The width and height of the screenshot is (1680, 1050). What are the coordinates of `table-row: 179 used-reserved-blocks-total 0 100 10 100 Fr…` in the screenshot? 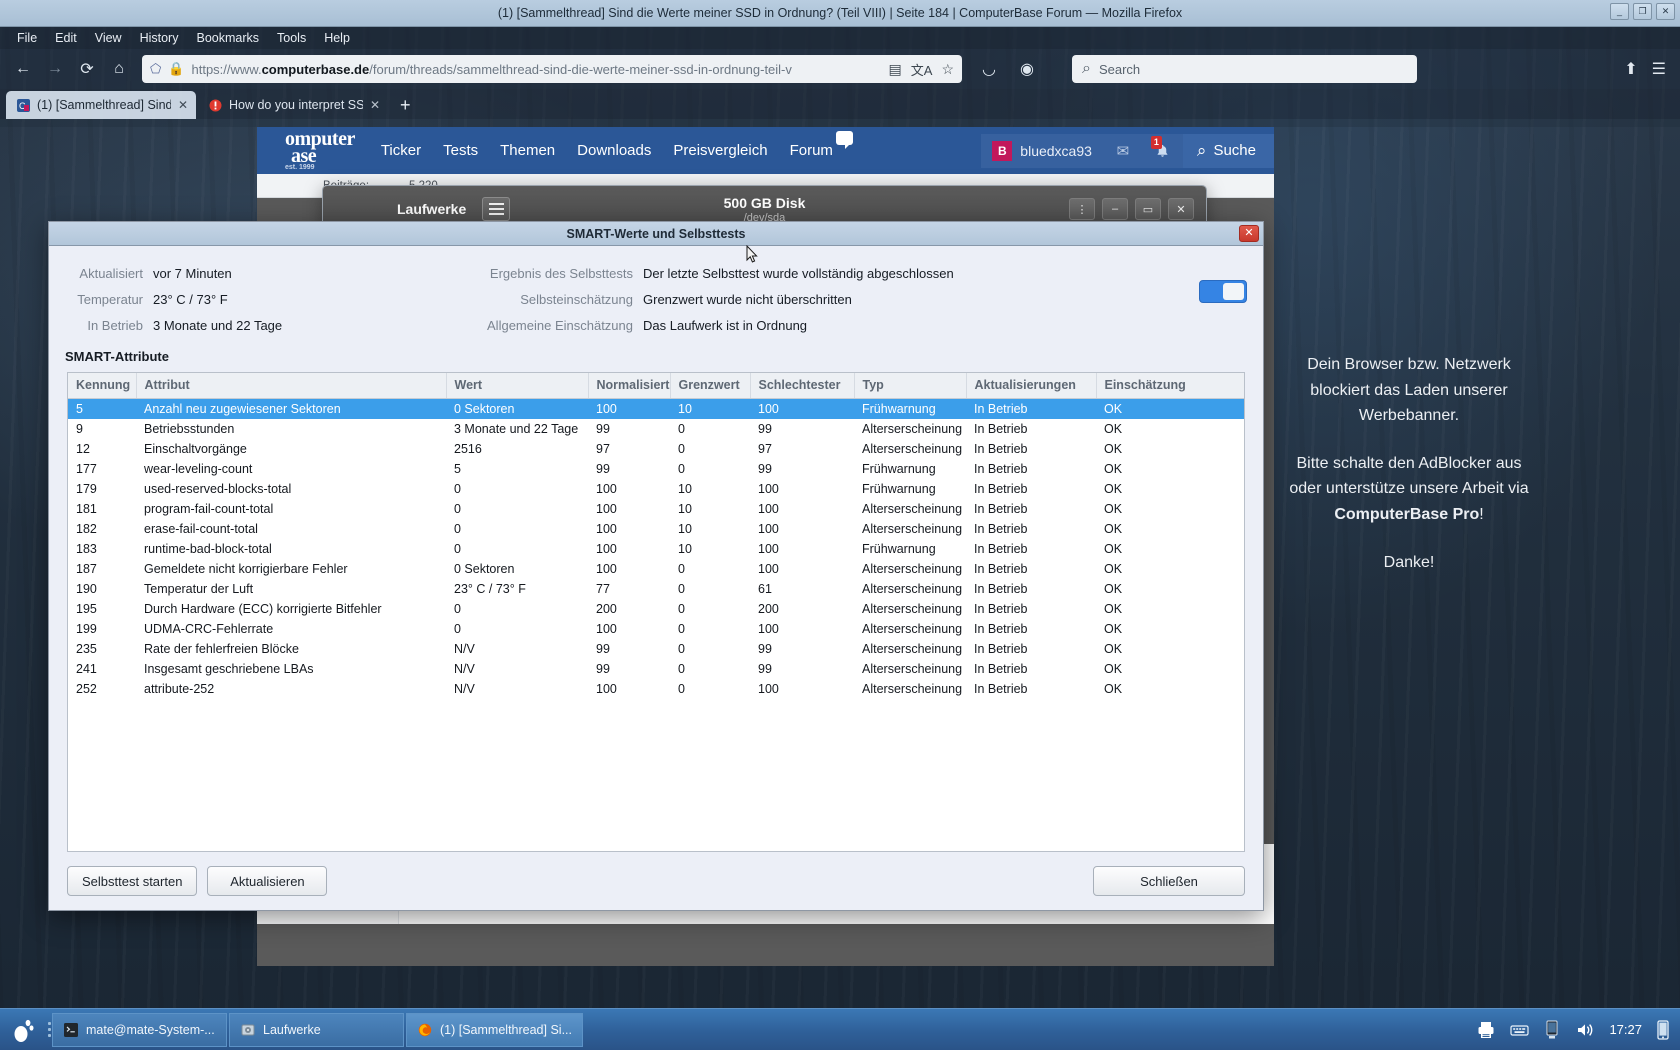 It's located at (656, 489).